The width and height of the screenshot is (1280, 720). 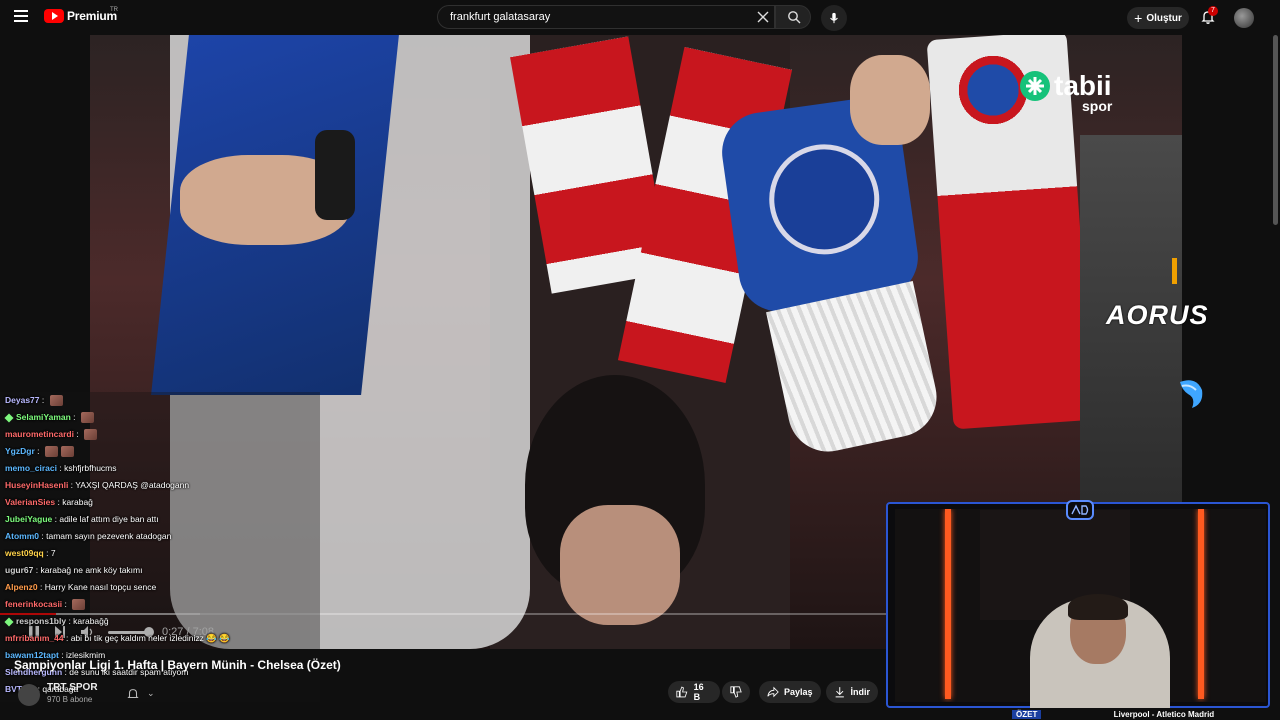 What do you see at coordinates (151, 693) in the screenshot?
I see `chevron-down-icon: ⌄` at bounding box center [151, 693].